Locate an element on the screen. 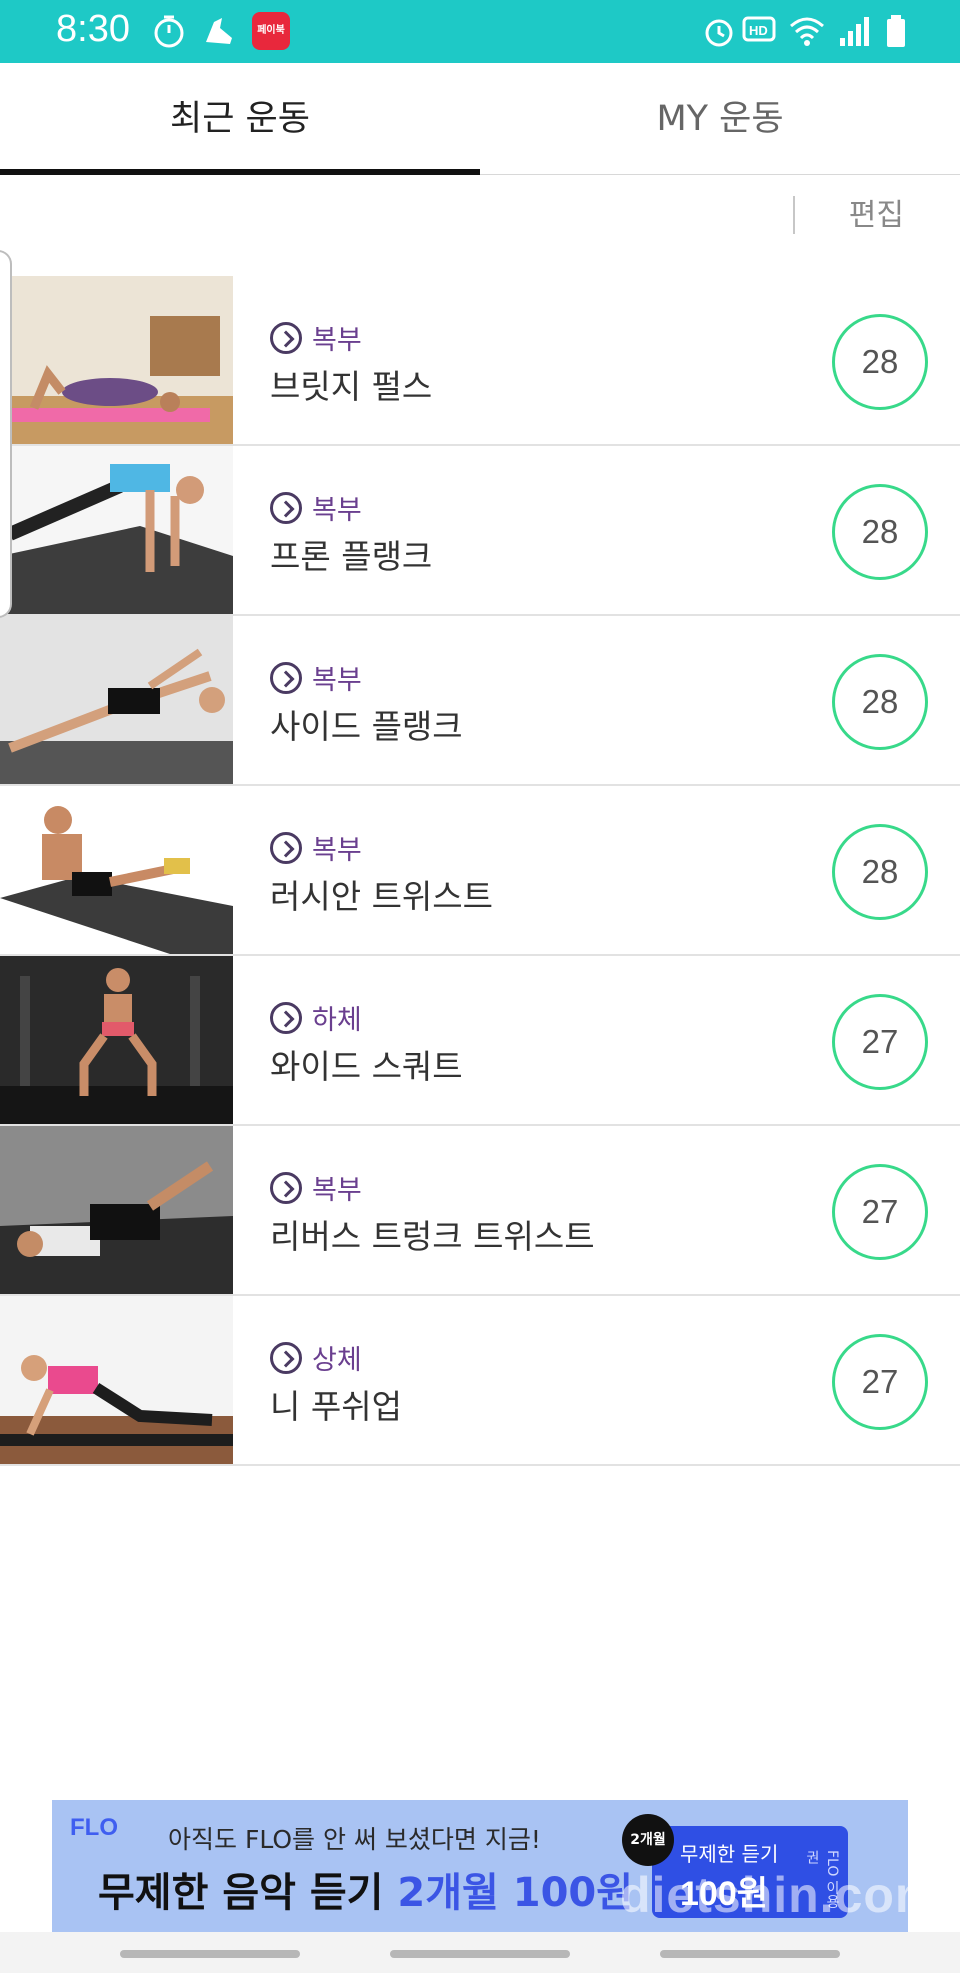  tab-my-workouts: MY 운동 is located at coordinates (720, 119).